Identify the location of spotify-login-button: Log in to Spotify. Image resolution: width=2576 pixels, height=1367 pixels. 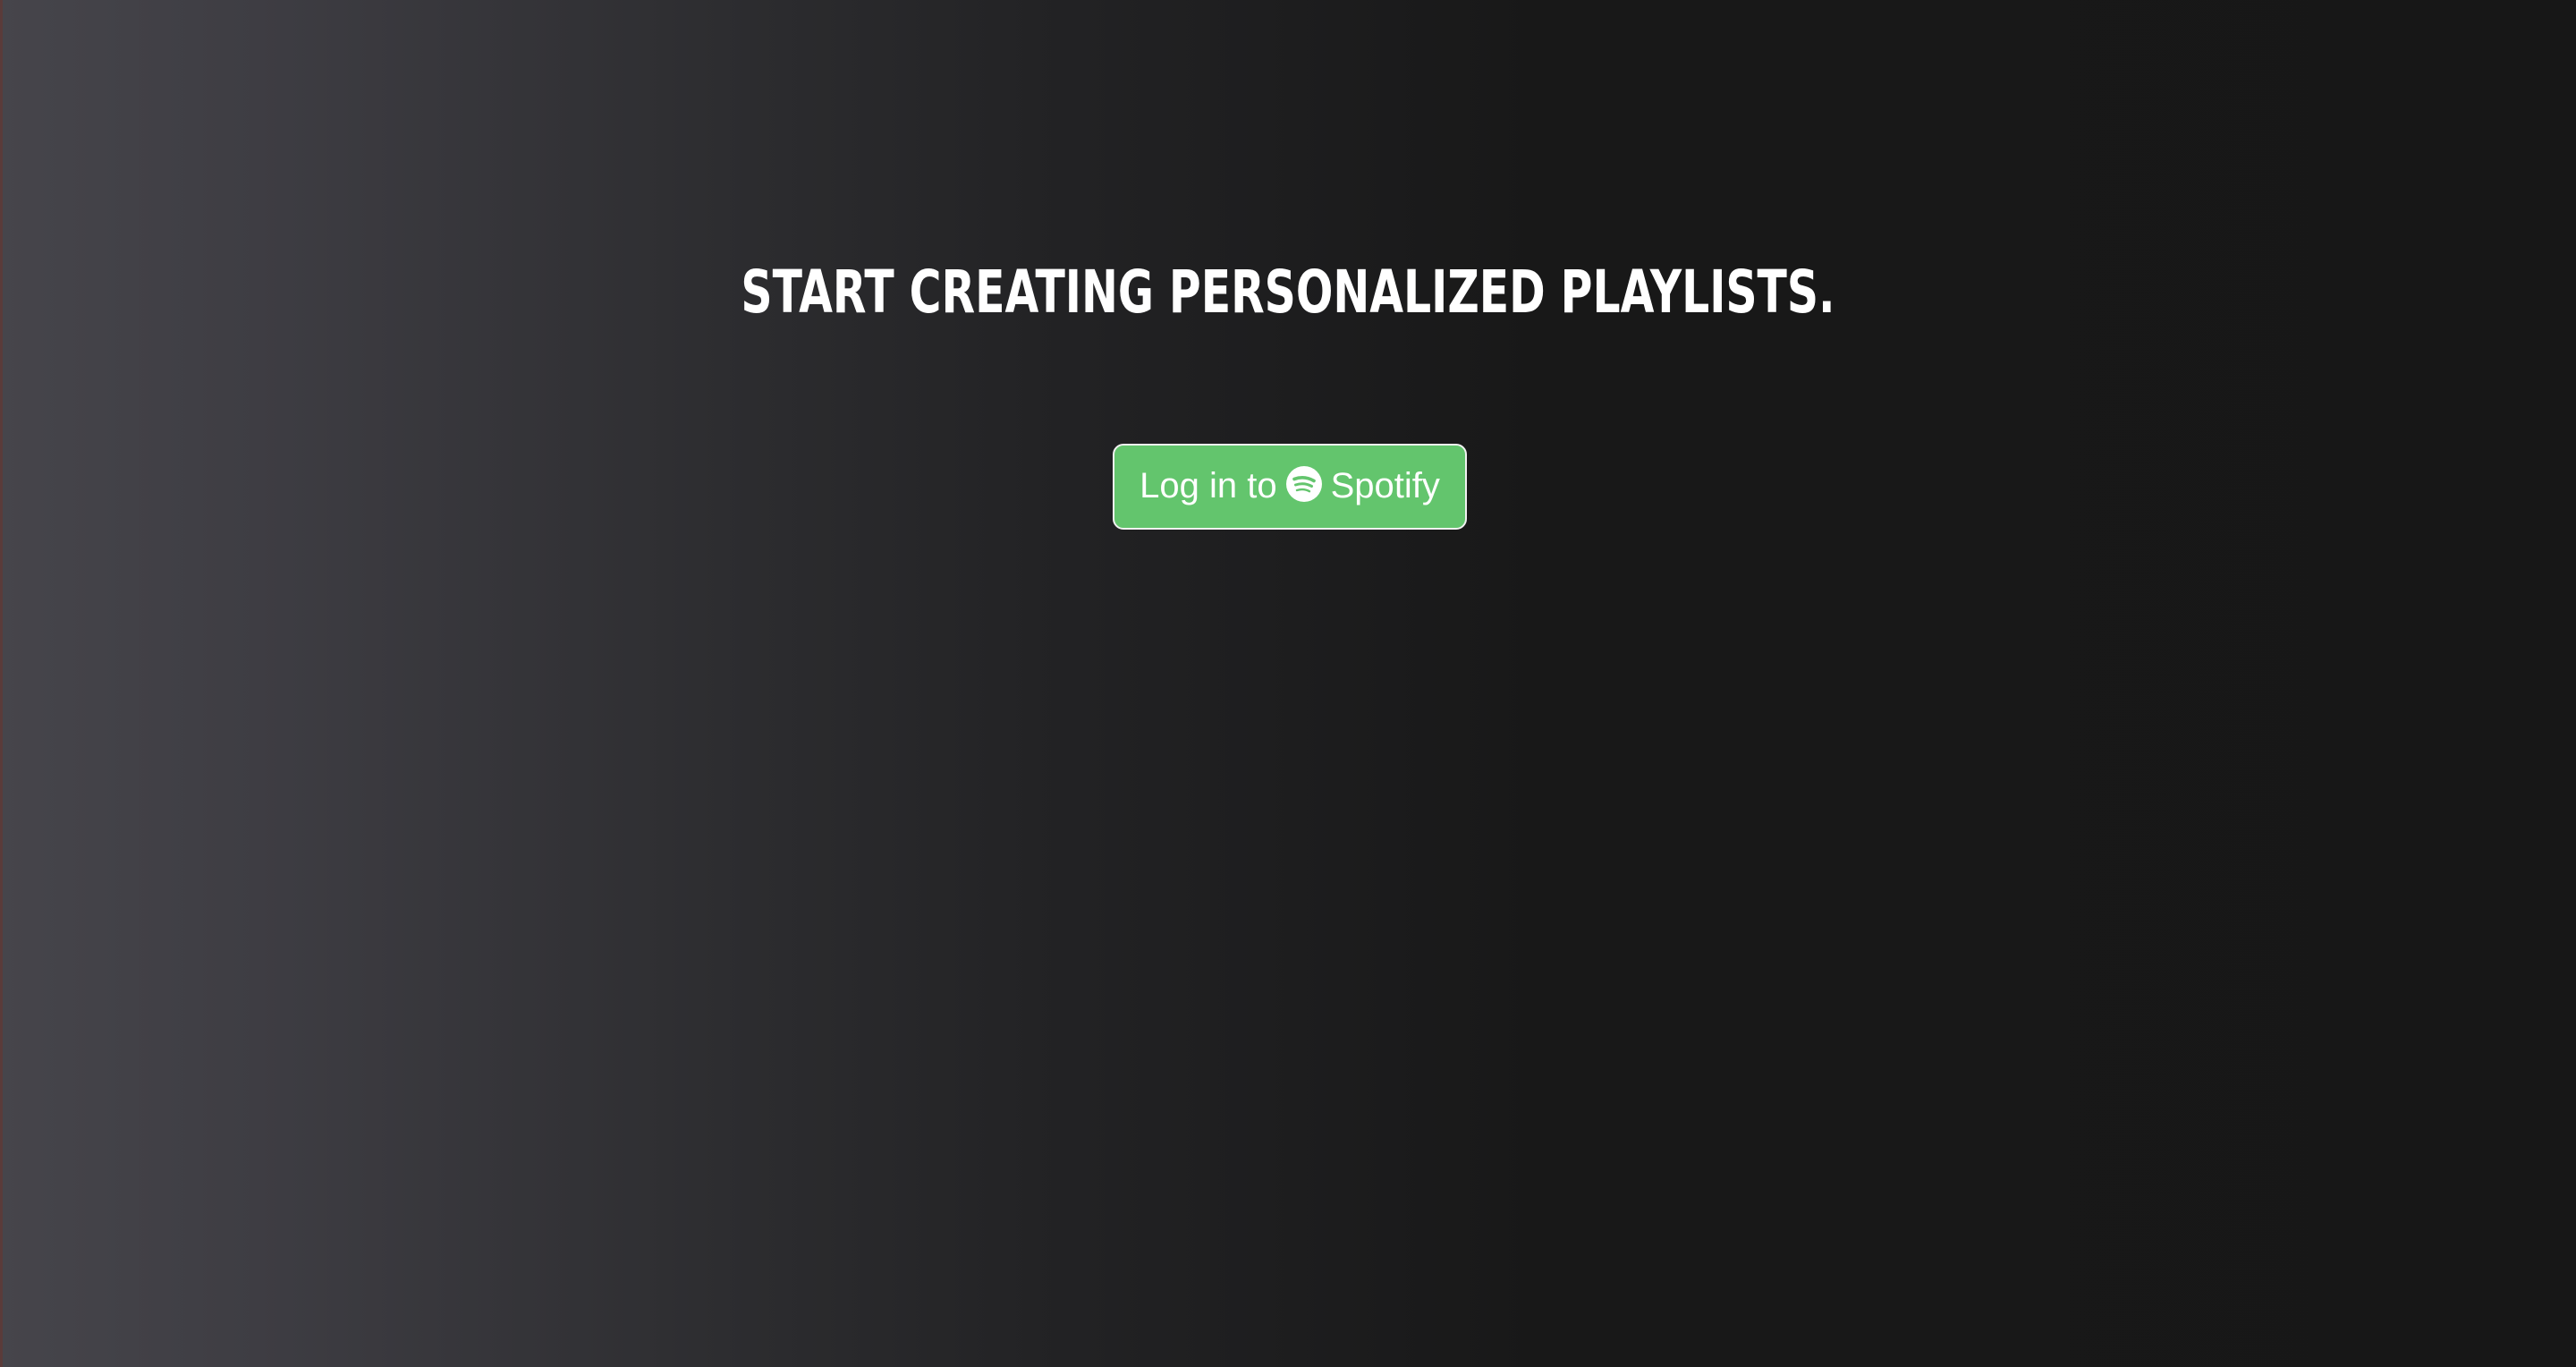
(1290, 487).